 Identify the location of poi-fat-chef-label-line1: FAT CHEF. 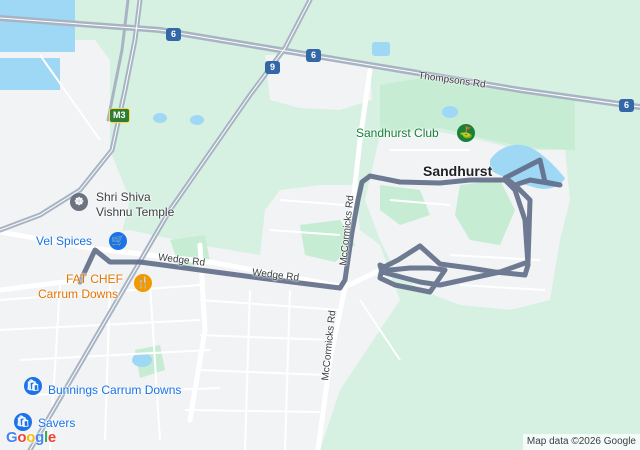
(94, 279).